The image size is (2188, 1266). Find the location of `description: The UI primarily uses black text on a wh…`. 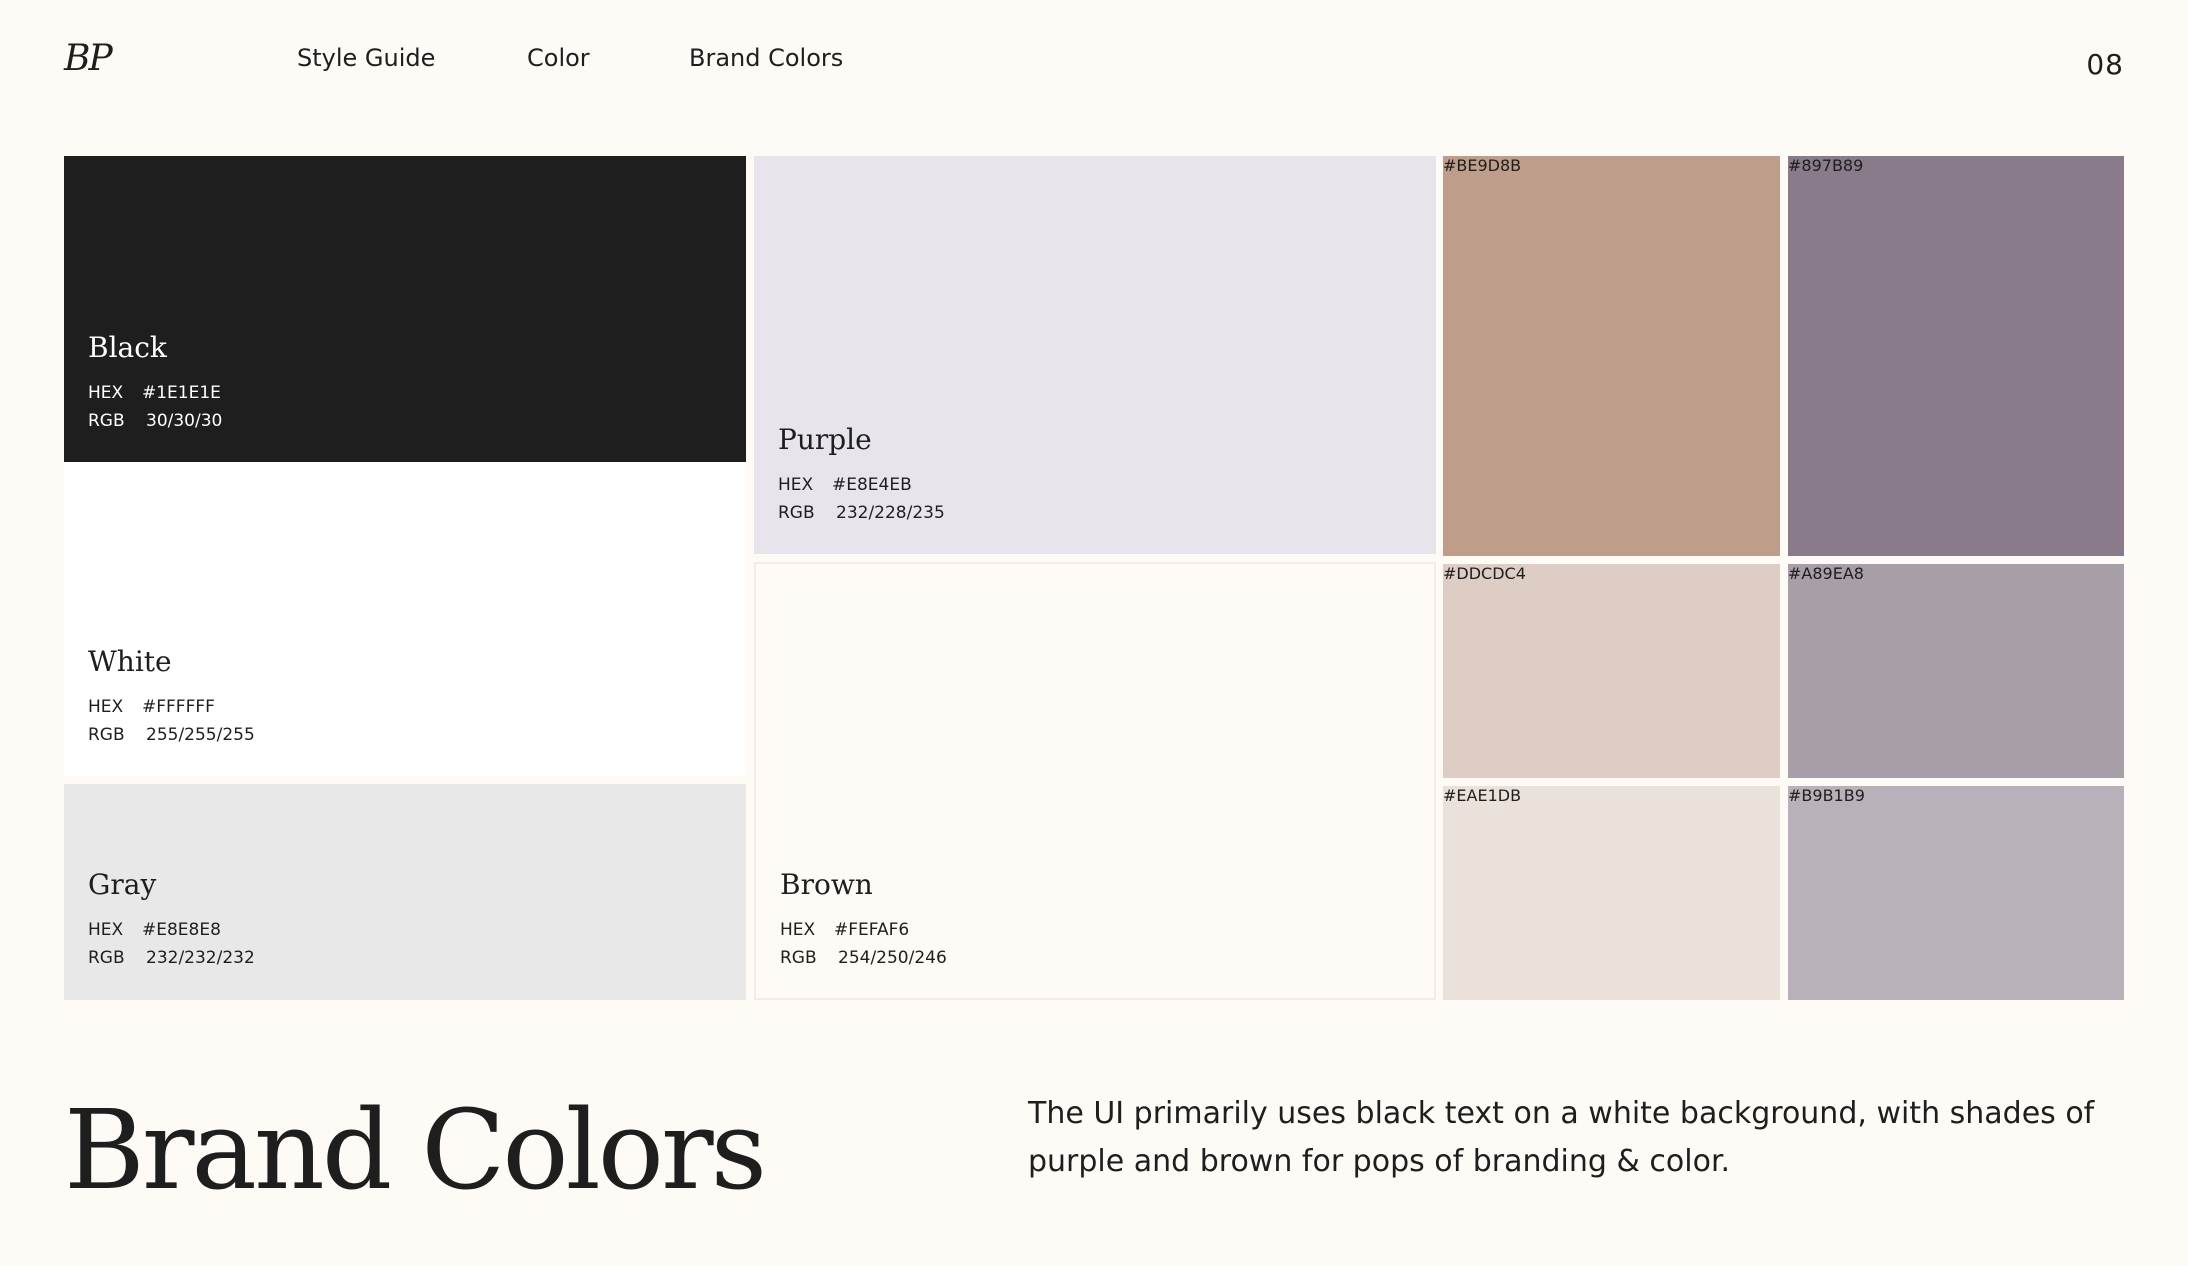

description: The UI primarily uses black text on a wh… is located at coordinates (1561, 1137).